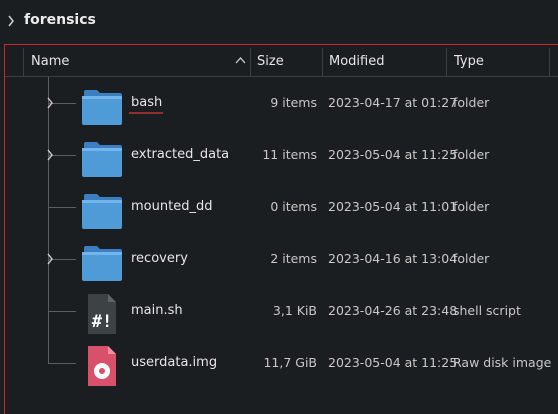 The image size is (558, 414). What do you see at coordinates (289, 154) in the screenshot?
I see `file-size: 11 items` at bounding box center [289, 154].